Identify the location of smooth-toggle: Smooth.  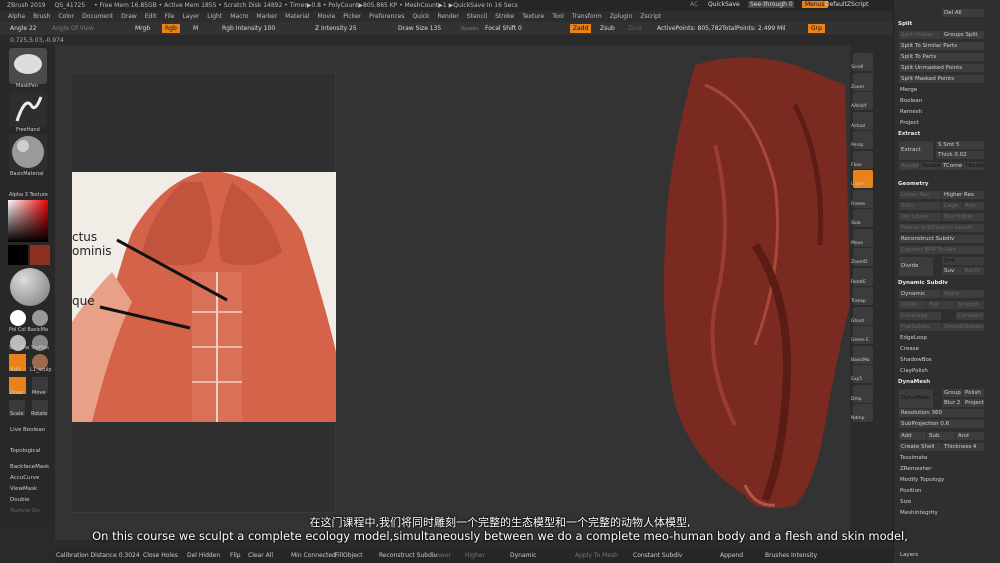
(970, 305).